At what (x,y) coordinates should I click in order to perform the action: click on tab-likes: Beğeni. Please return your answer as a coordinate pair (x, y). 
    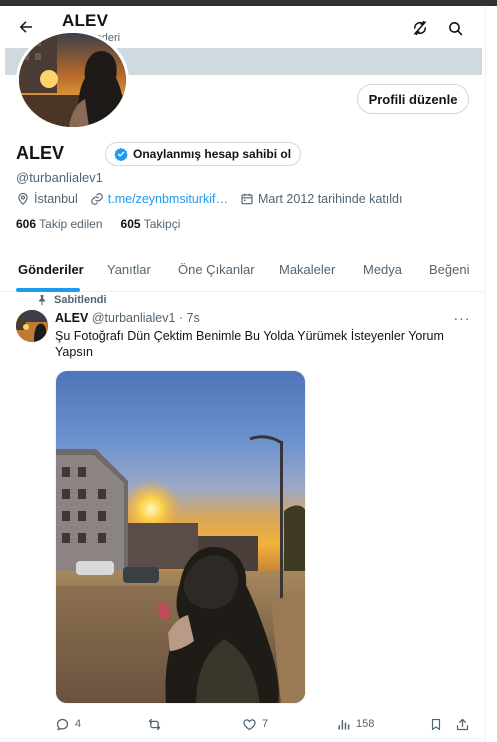
    Looking at the image, I should click on (449, 269).